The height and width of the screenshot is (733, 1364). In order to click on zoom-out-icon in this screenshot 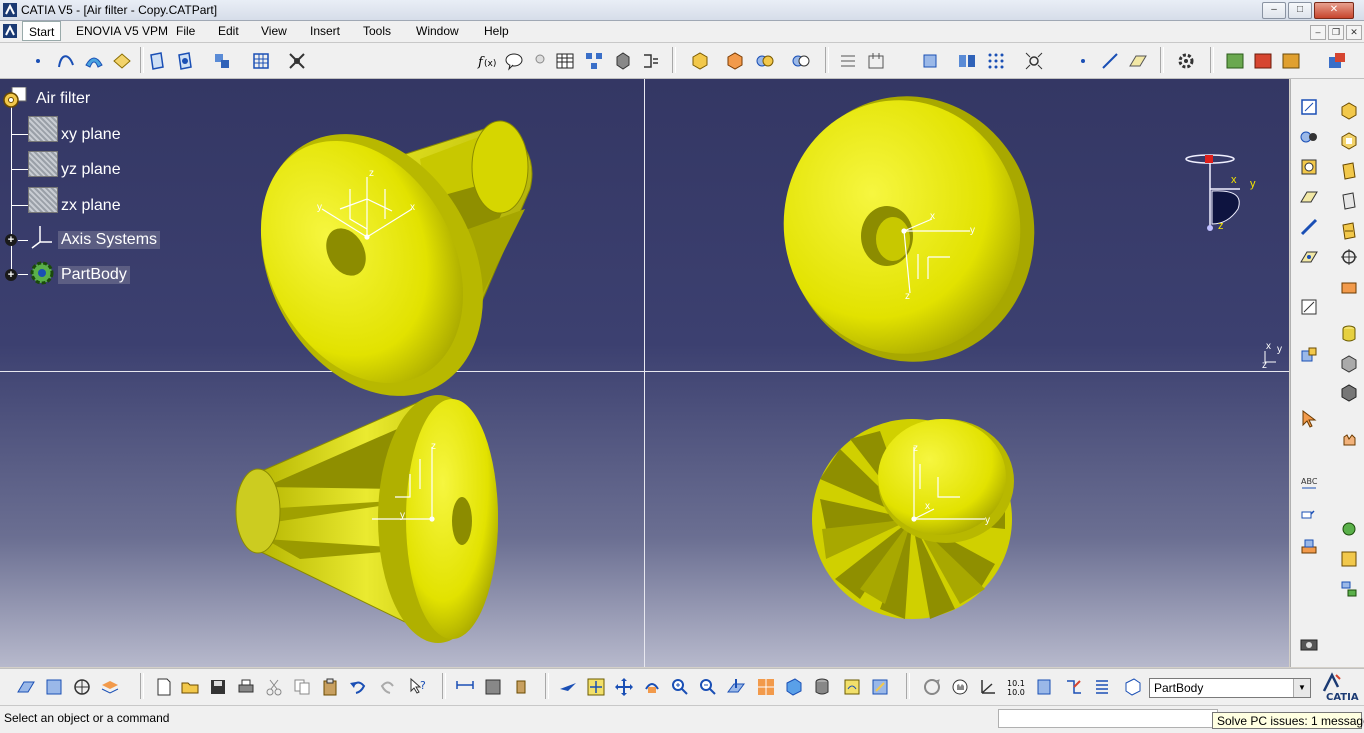, I will do `click(708, 687)`.